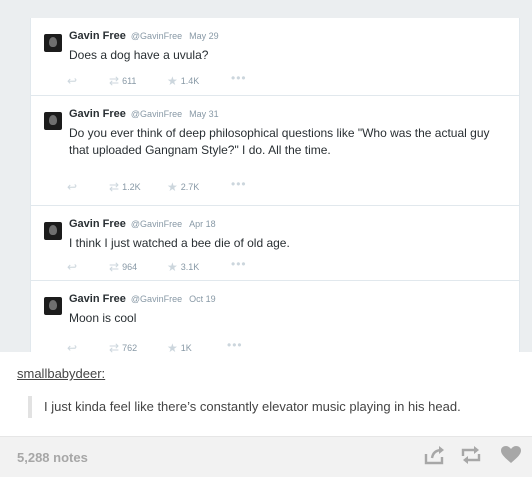 The image size is (532, 477). Describe the element at coordinates (204, 36) in the screenshot. I see `tweet-date: May 29` at that location.